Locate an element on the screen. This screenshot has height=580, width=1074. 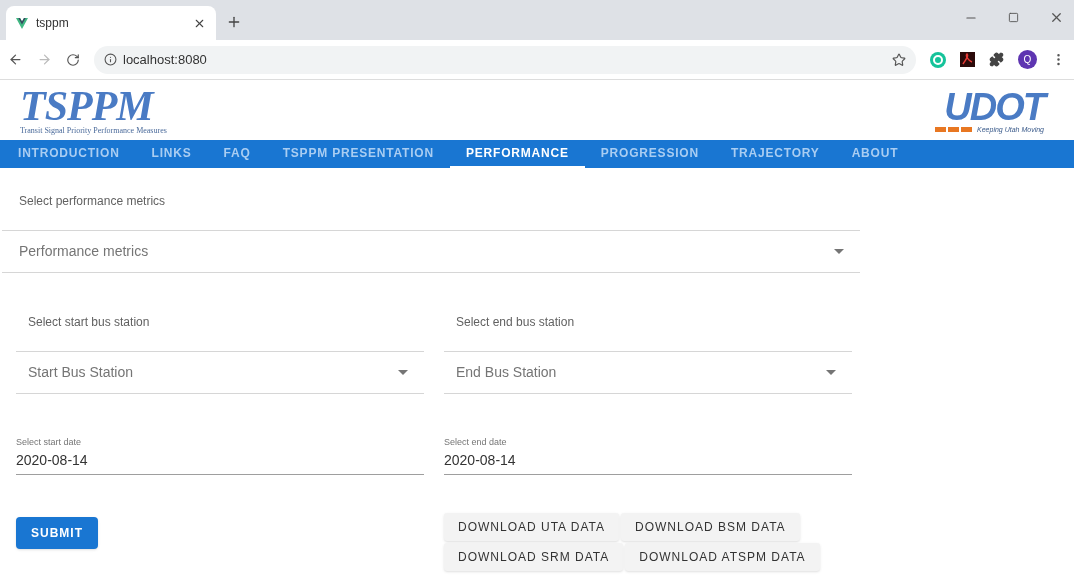
back-icon is located at coordinates (15, 59).